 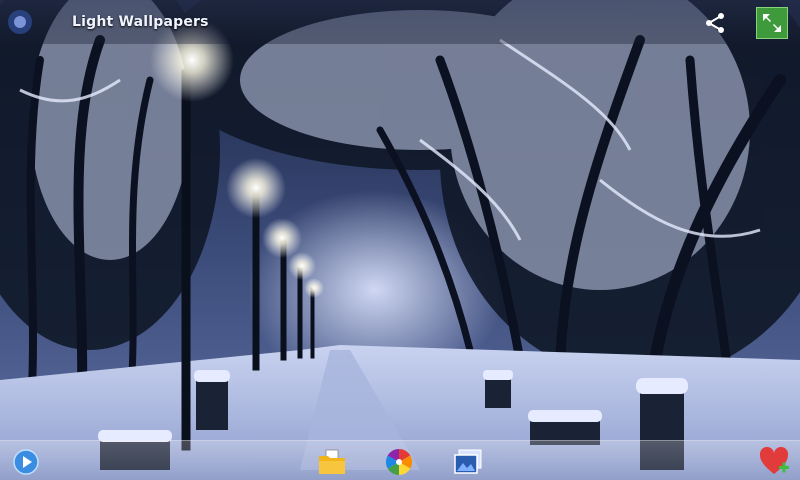 I want to click on color-wheel-icon, so click(x=399, y=462).